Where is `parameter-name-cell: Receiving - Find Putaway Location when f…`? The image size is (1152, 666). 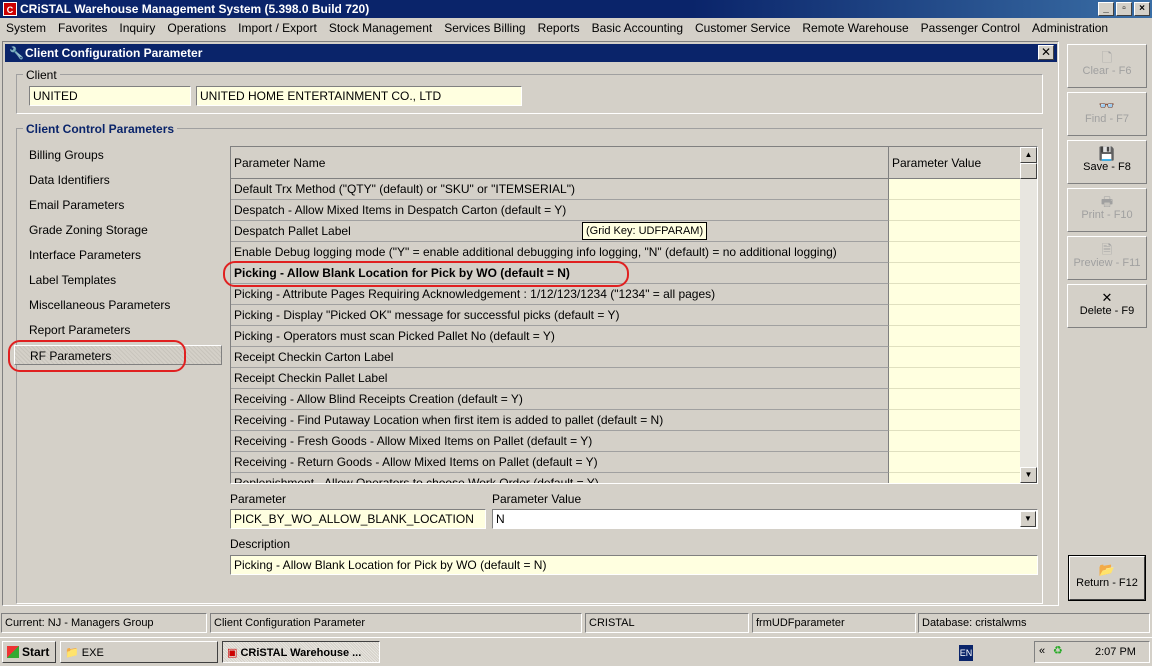 parameter-name-cell: Receiving - Find Putaway Location when f… is located at coordinates (560, 420).